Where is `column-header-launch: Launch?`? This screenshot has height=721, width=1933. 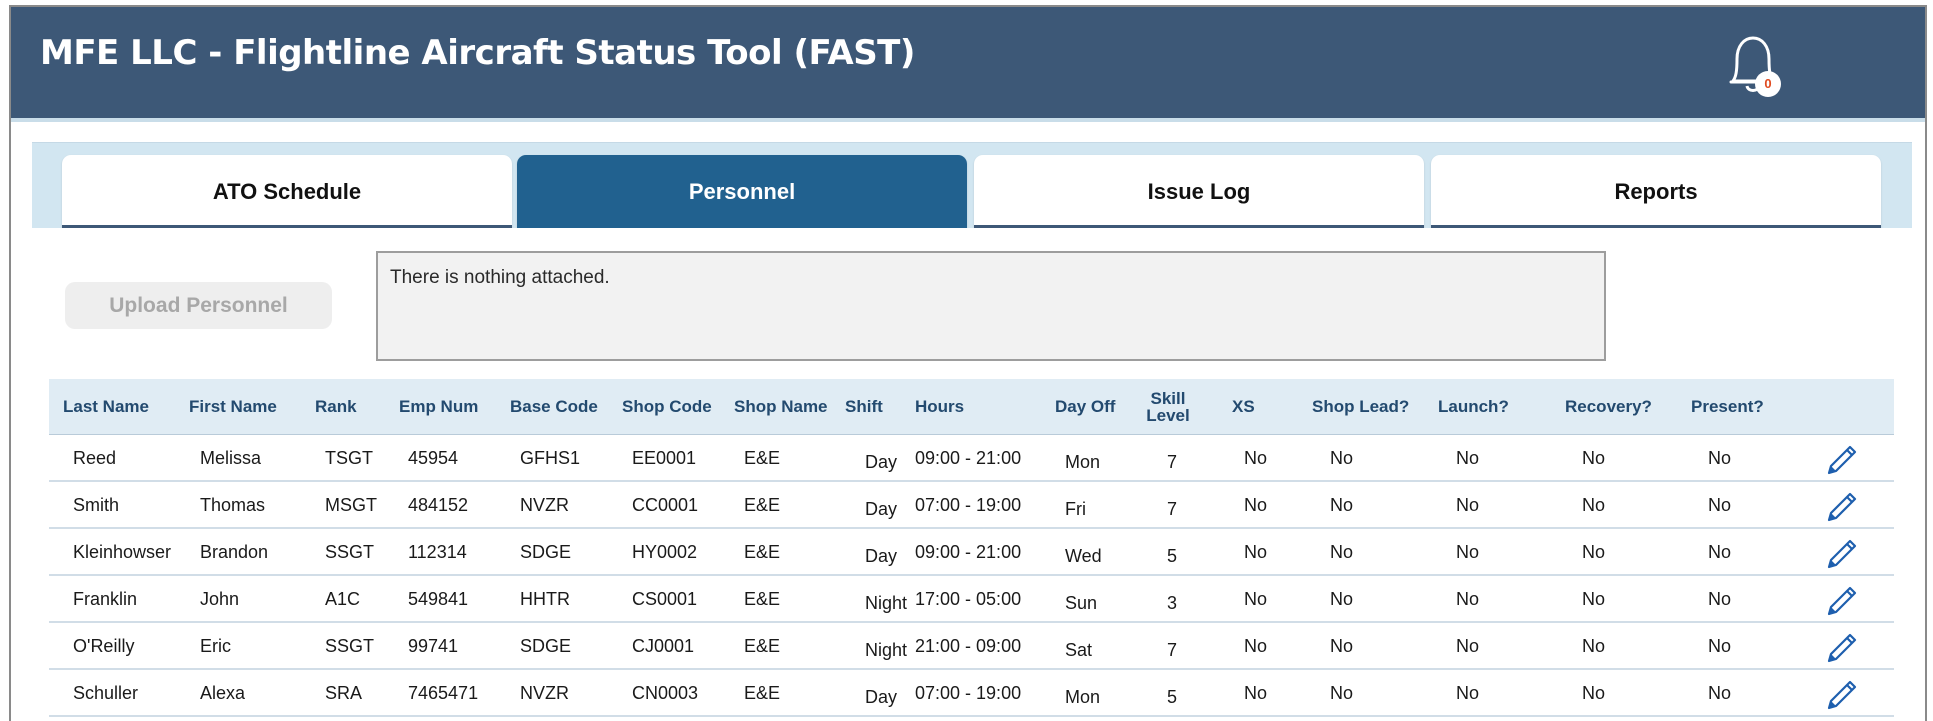 column-header-launch: Launch? is located at coordinates (1473, 407).